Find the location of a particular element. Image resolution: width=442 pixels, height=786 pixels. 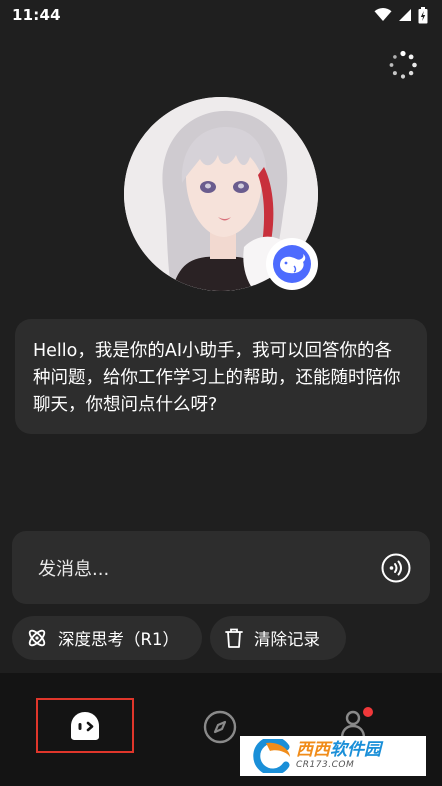

watermark-text: 西西软件园 CR173.COM is located at coordinates (338, 756).